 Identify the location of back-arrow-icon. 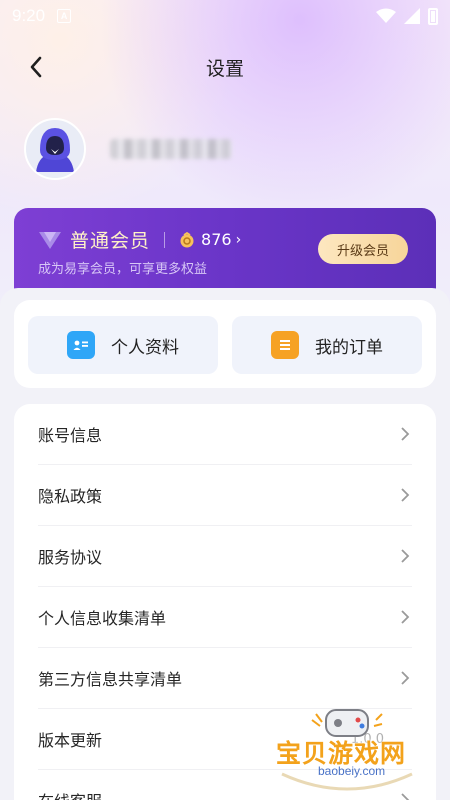
(36, 67).